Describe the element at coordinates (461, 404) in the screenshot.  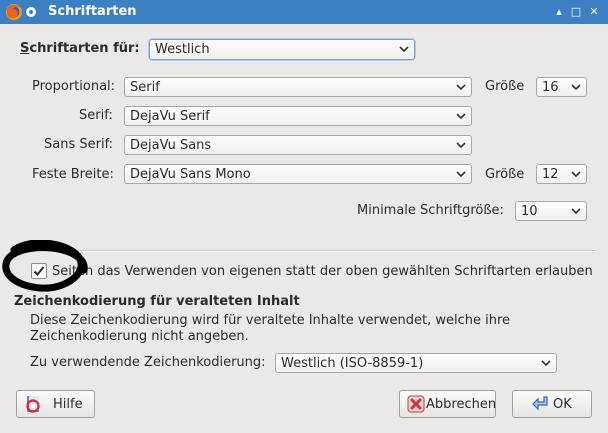
I see `cancel-button-label: Abbrechen` at that location.